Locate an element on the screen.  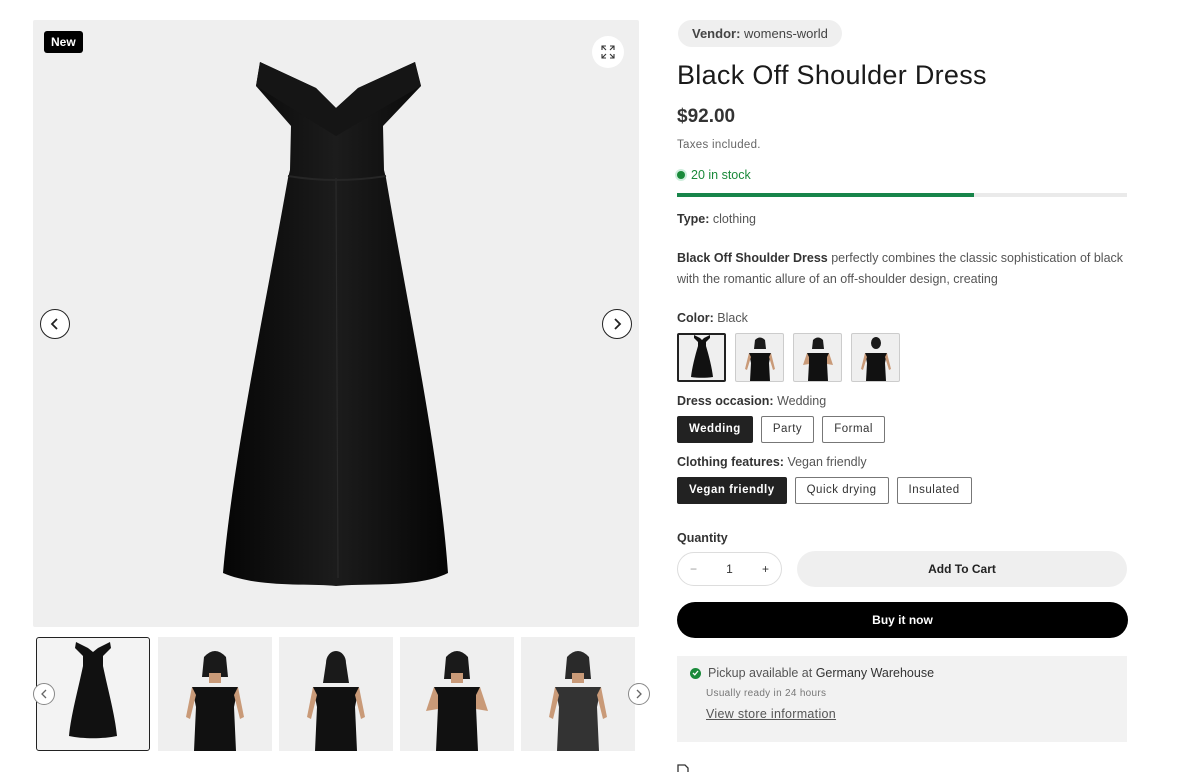
vendor-name: womens-world is located at coordinates (786, 33).